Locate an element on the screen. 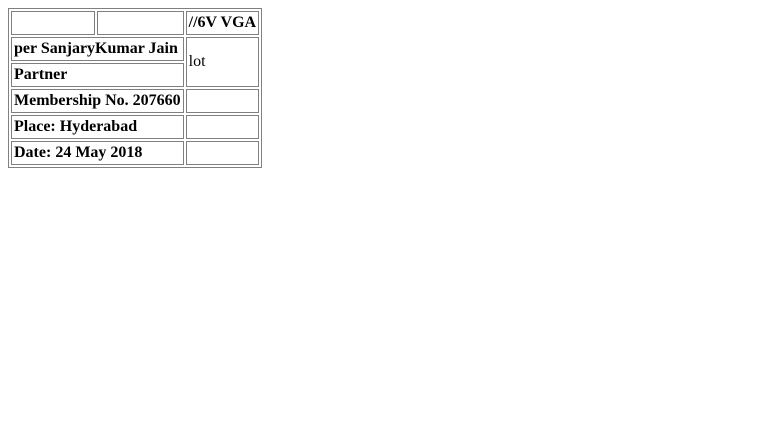 Image resolution: width=764 pixels, height=433 pixels. table-row: Place: Hyderabad is located at coordinates (135, 127).